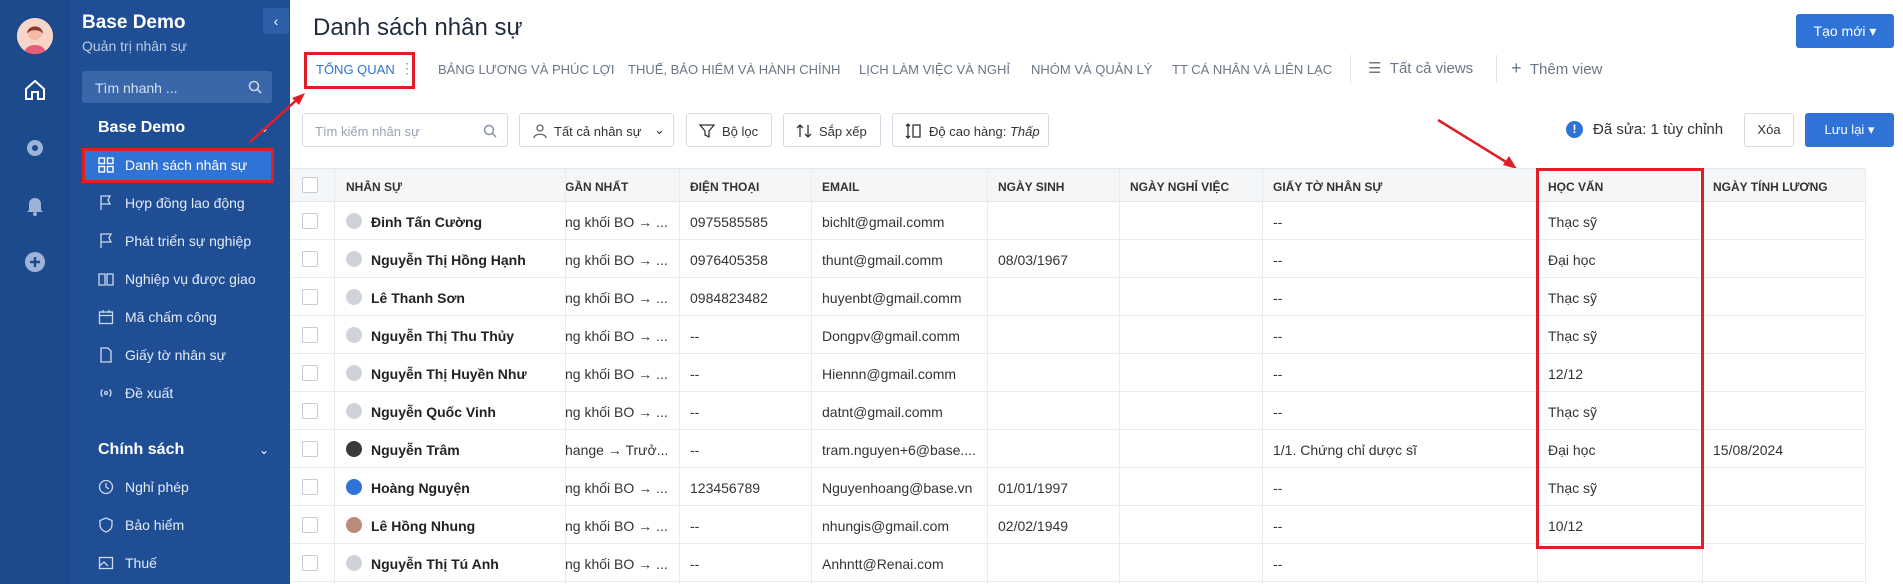  I want to click on sidebar-section-base-demo: Base Demo, so click(141, 128).